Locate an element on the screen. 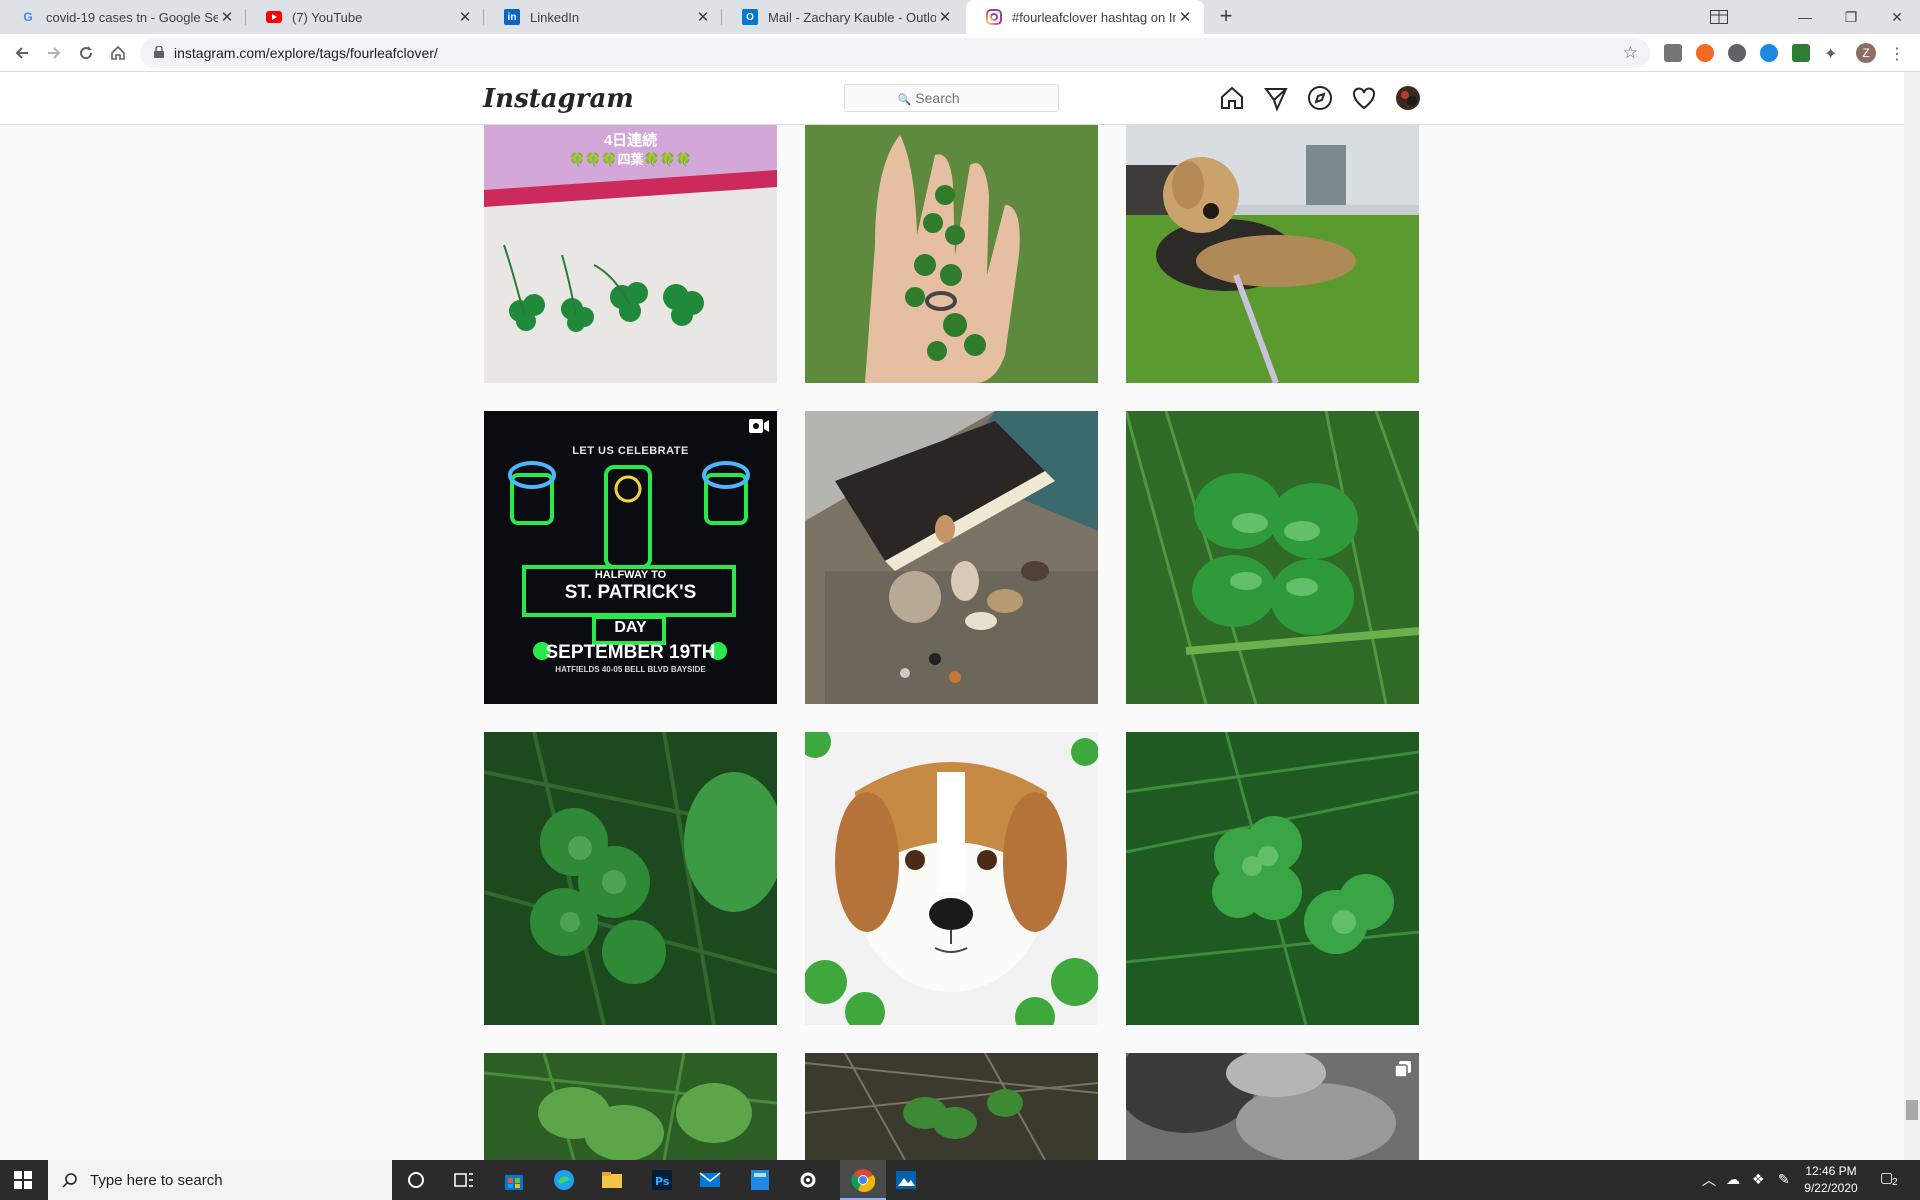 The image size is (1920, 1200). file-explorer-icon is located at coordinates (612, 1180).